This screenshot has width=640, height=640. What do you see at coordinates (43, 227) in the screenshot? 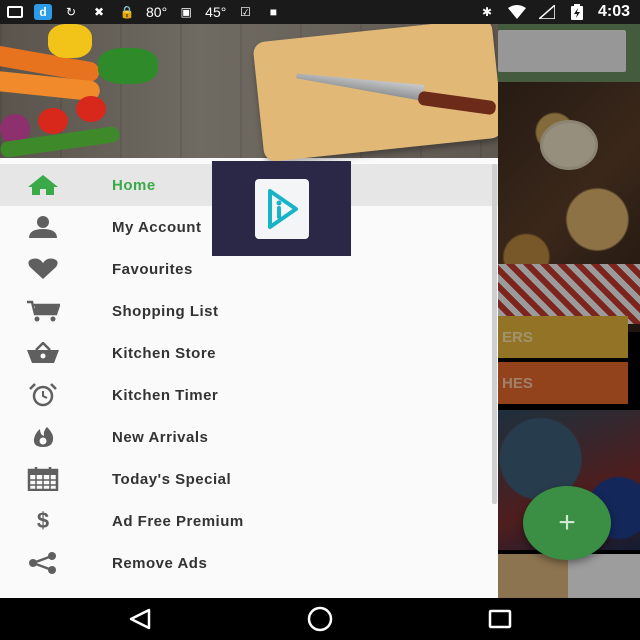
I see `person-icon` at bounding box center [43, 227].